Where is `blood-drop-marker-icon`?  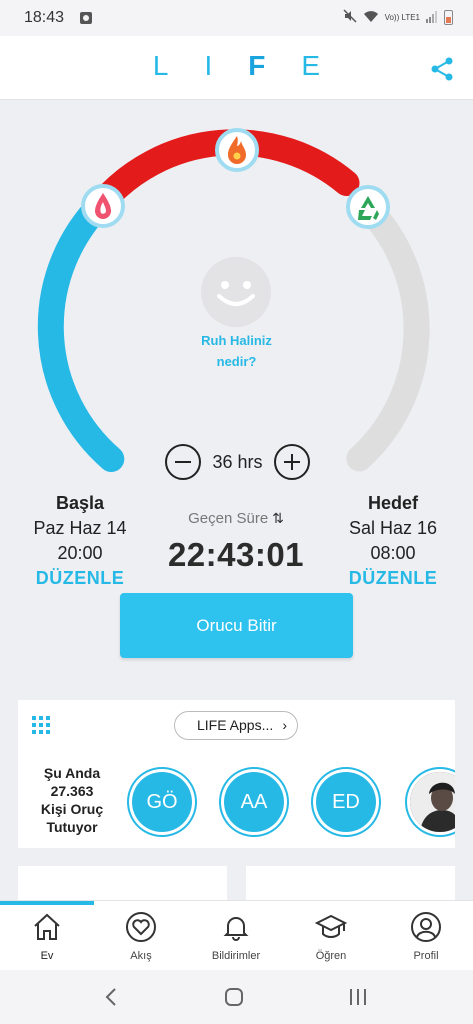
blood-drop-marker-icon is located at coordinates (103, 206).